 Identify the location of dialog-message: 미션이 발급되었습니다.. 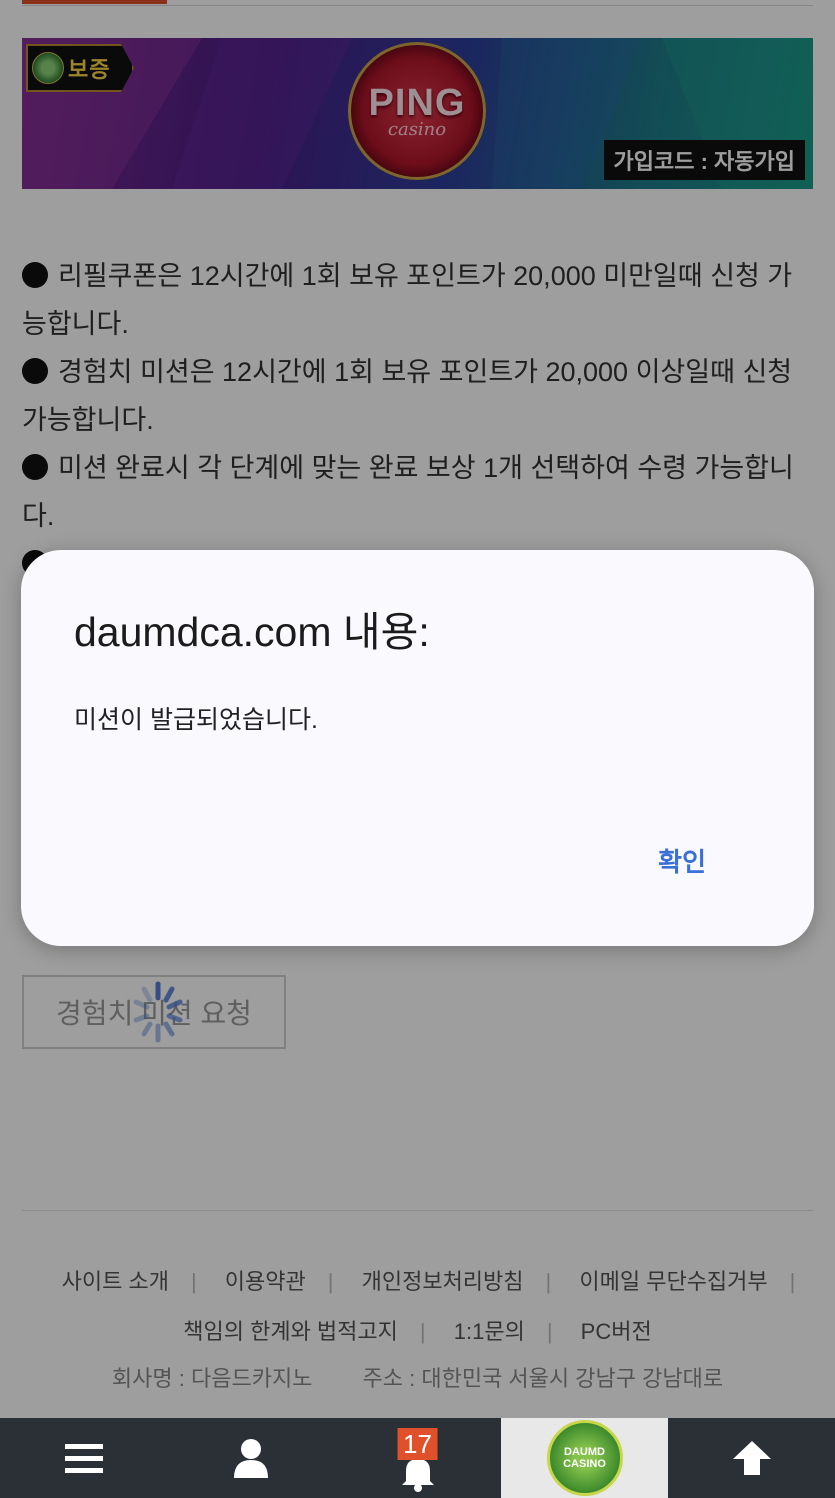
(196, 720).